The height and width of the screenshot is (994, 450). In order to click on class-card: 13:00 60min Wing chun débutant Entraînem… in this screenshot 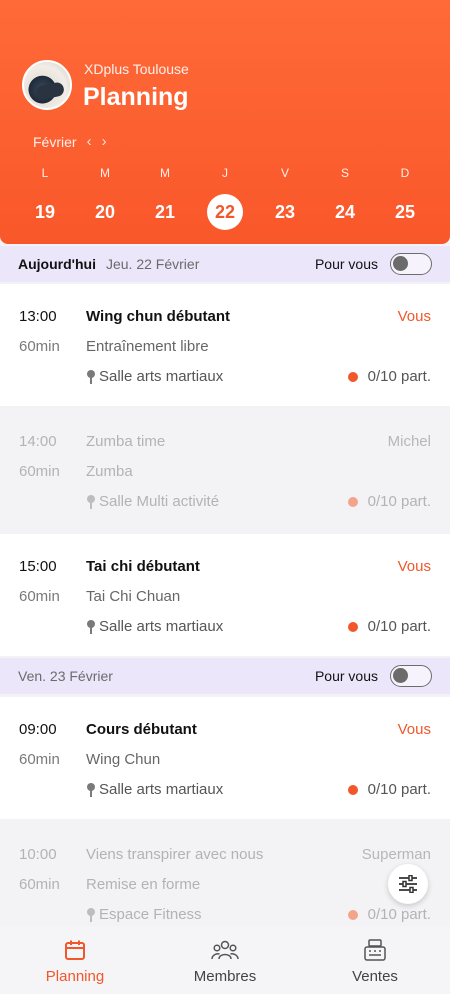, I will do `click(225, 345)`.